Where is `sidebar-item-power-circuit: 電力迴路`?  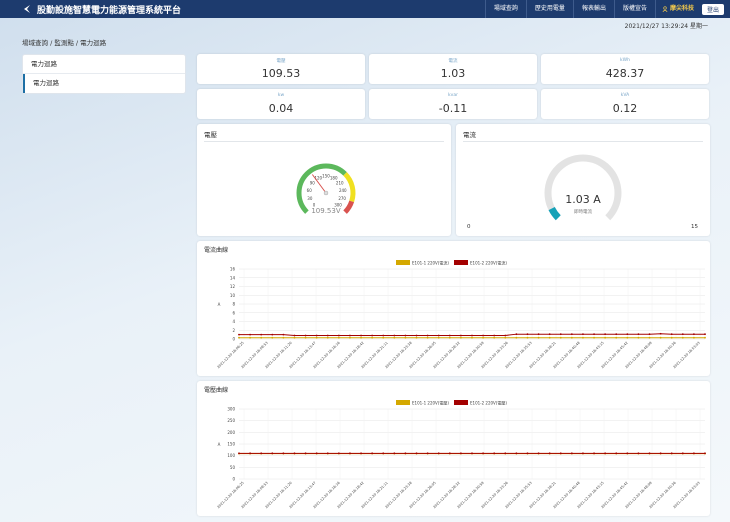 sidebar-item-power-circuit: 電力迴路 is located at coordinates (104, 64).